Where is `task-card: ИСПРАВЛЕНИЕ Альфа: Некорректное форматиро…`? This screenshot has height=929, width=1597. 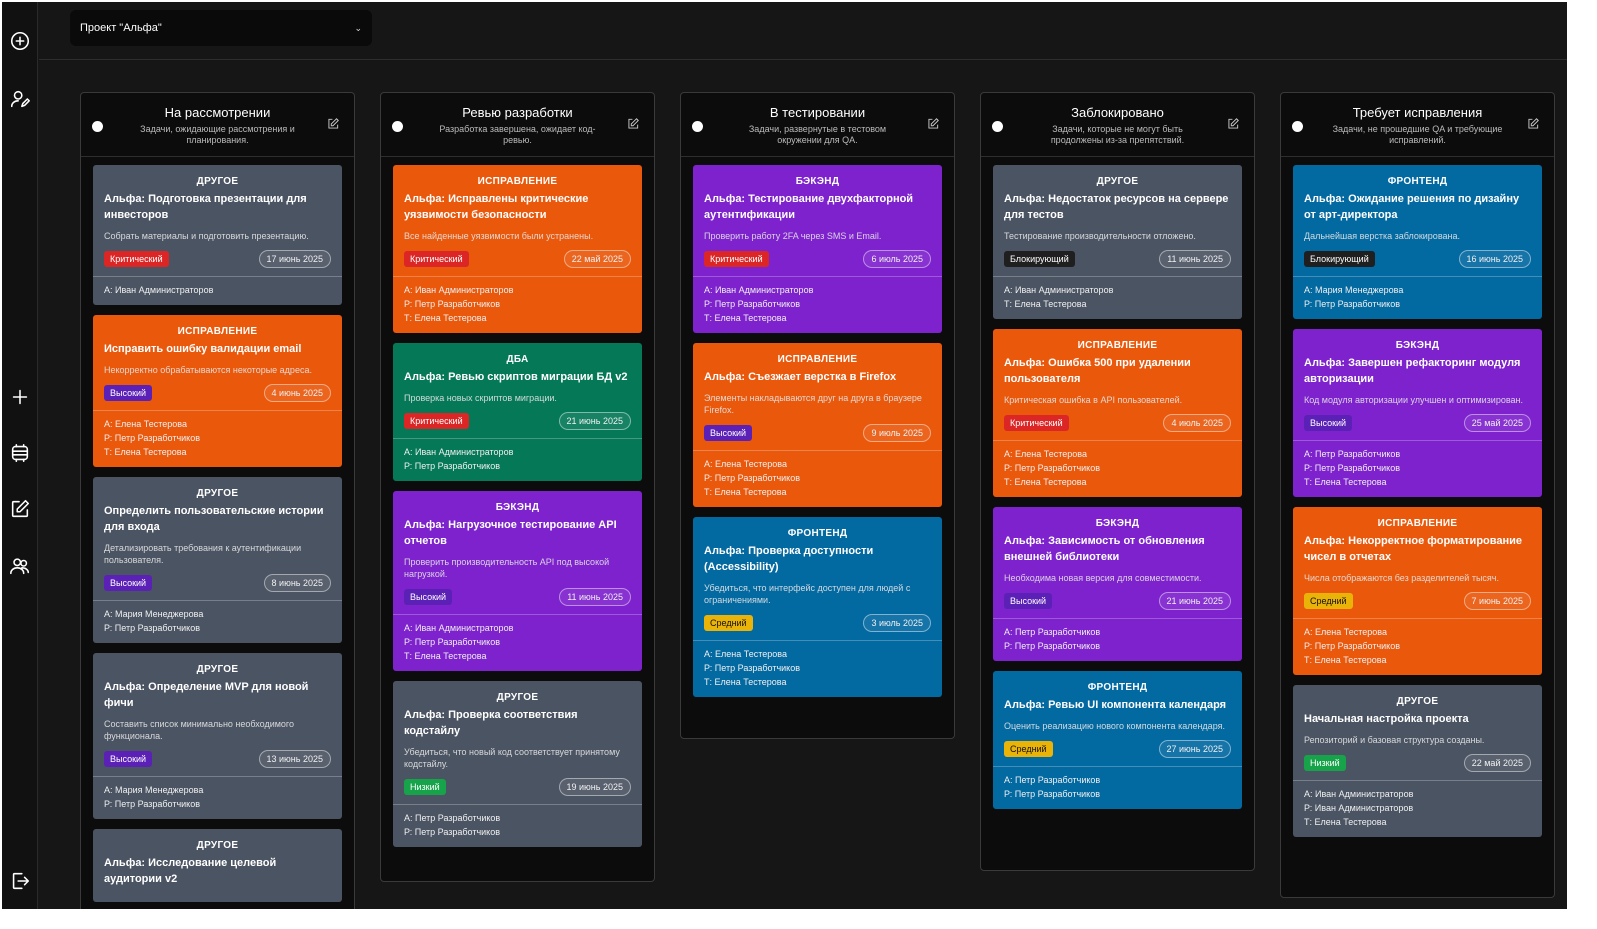 task-card: ИСПРАВЛЕНИЕ Альфа: Некорректное форматиро… is located at coordinates (1417, 591).